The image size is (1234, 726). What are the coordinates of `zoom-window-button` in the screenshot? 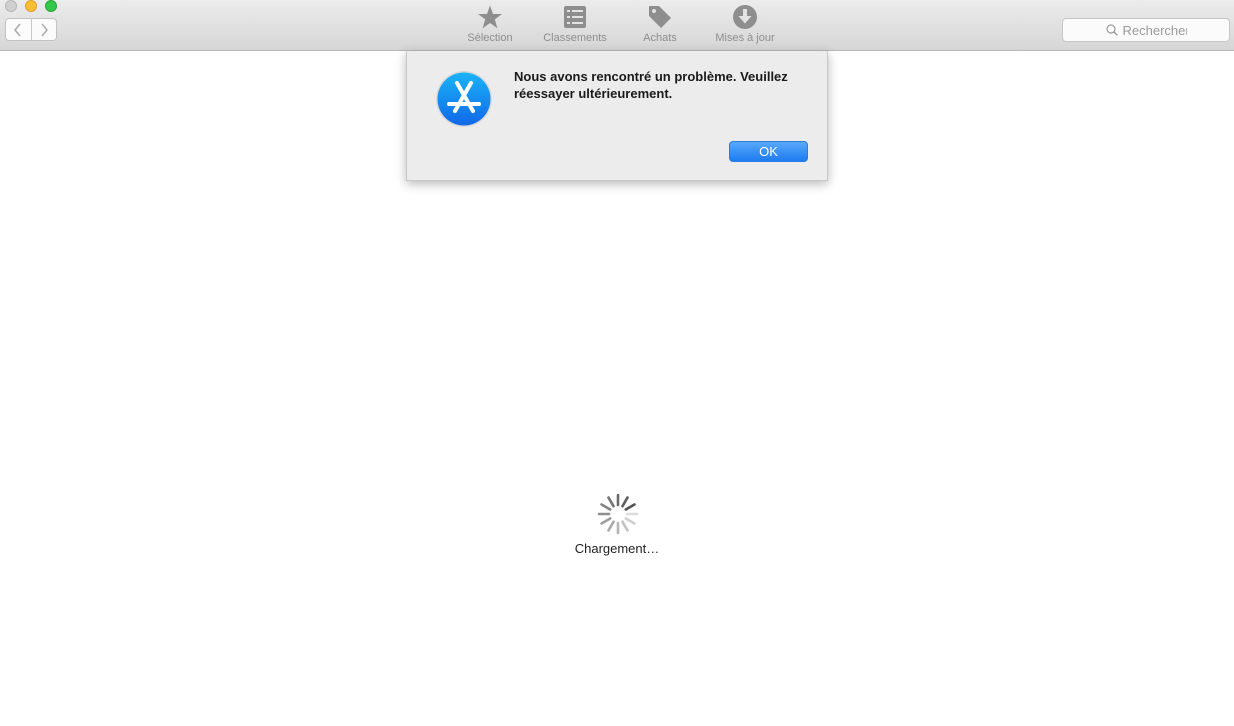 It's located at (51, 6).